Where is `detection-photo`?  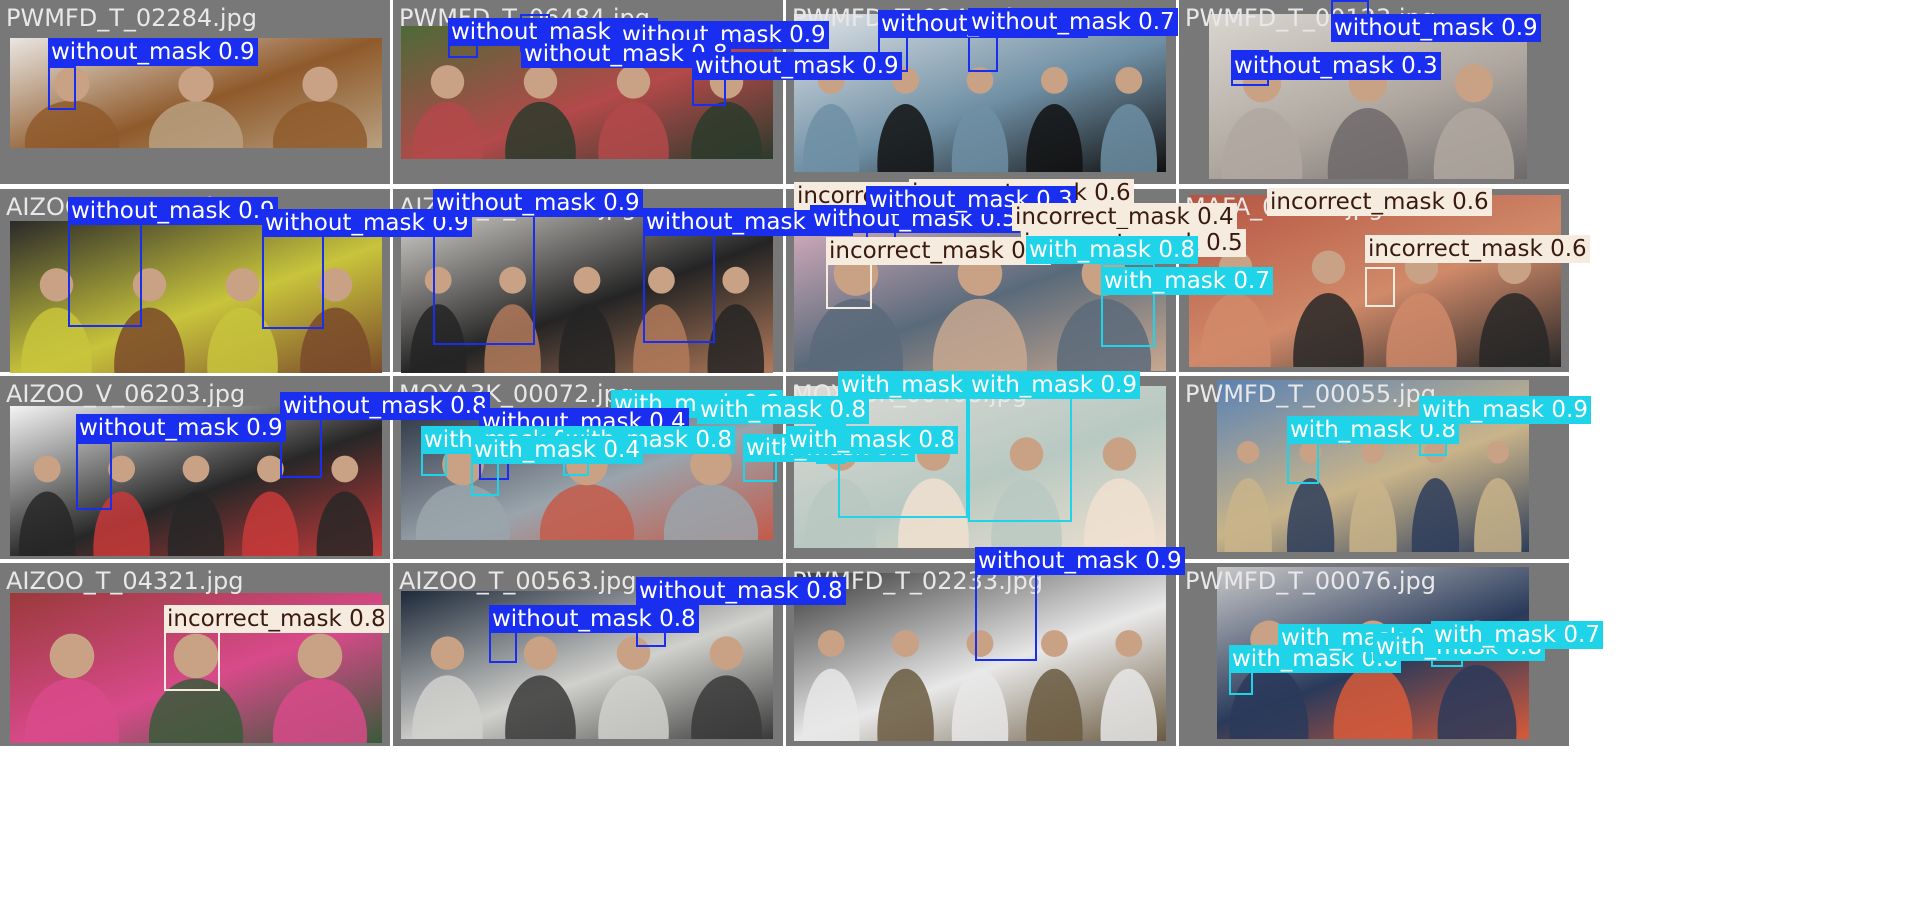 detection-photo is located at coordinates (196, 297).